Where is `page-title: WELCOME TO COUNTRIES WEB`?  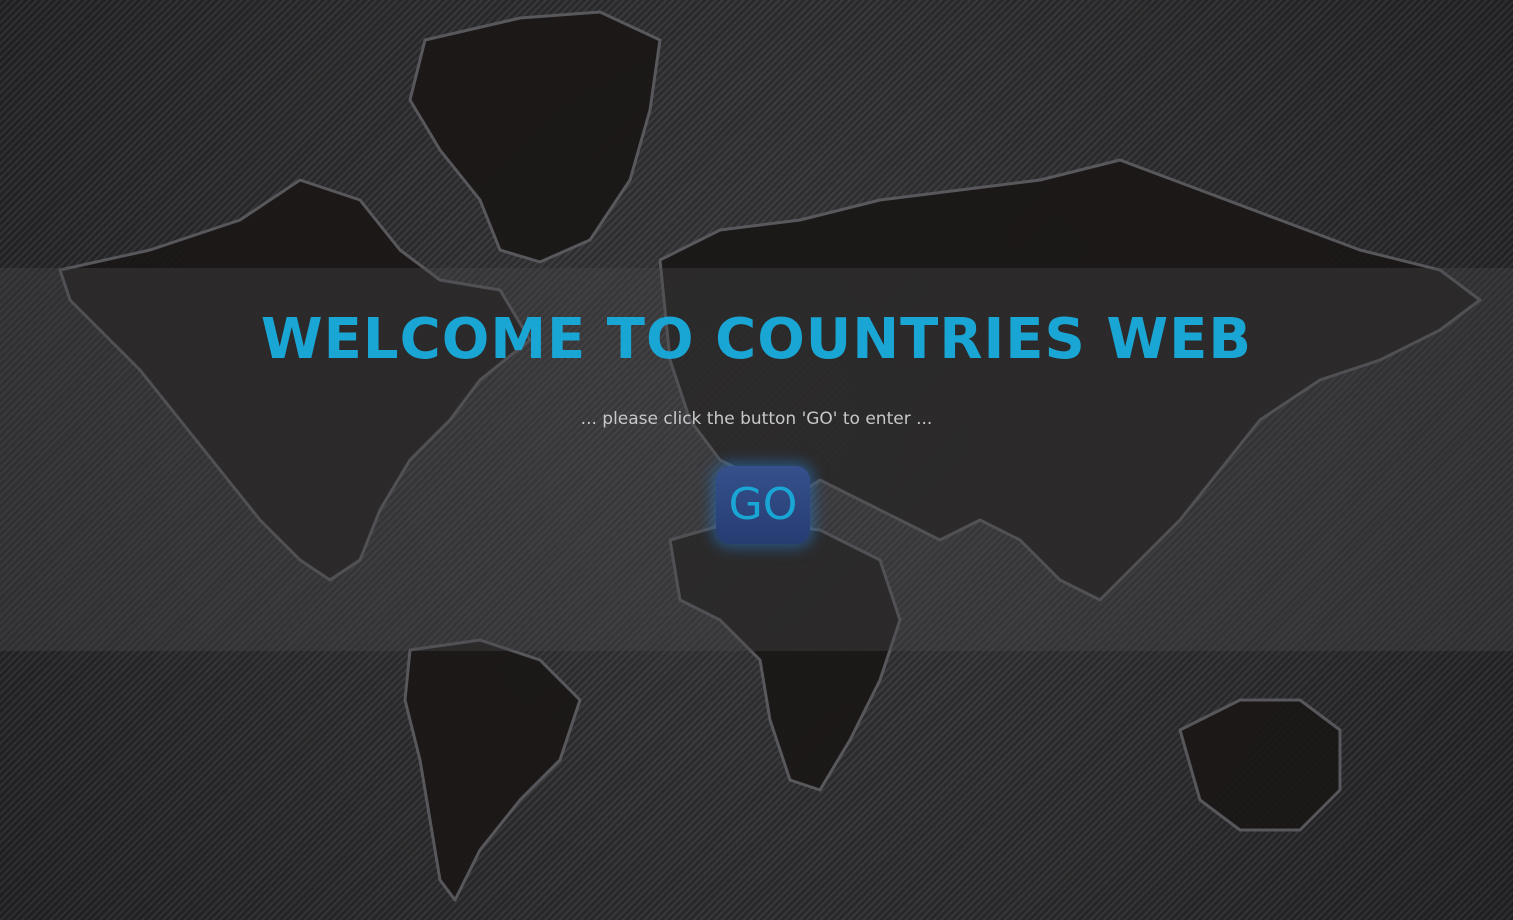 page-title: WELCOME TO COUNTRIES WEB is located at coordinates (756, 339).